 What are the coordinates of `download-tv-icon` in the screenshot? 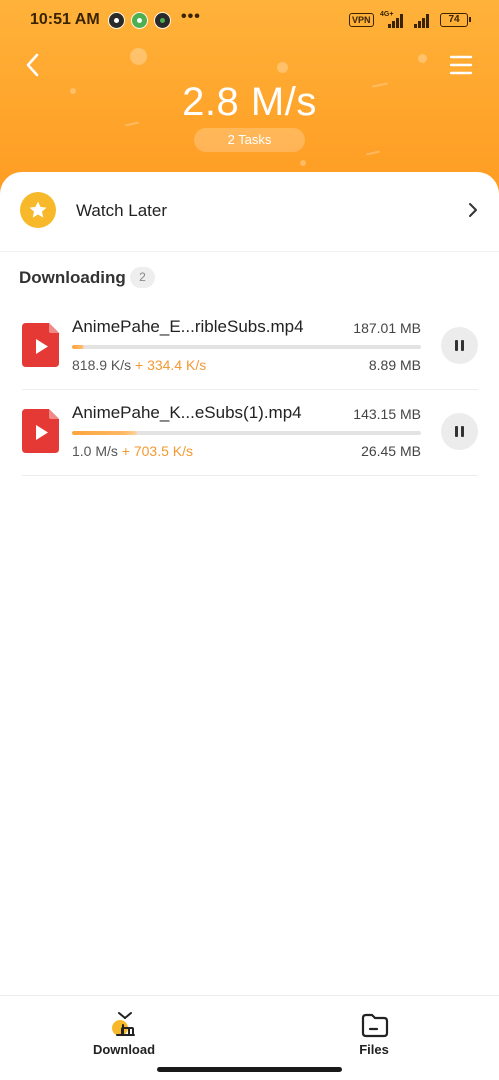 It's located at (123, 1024).